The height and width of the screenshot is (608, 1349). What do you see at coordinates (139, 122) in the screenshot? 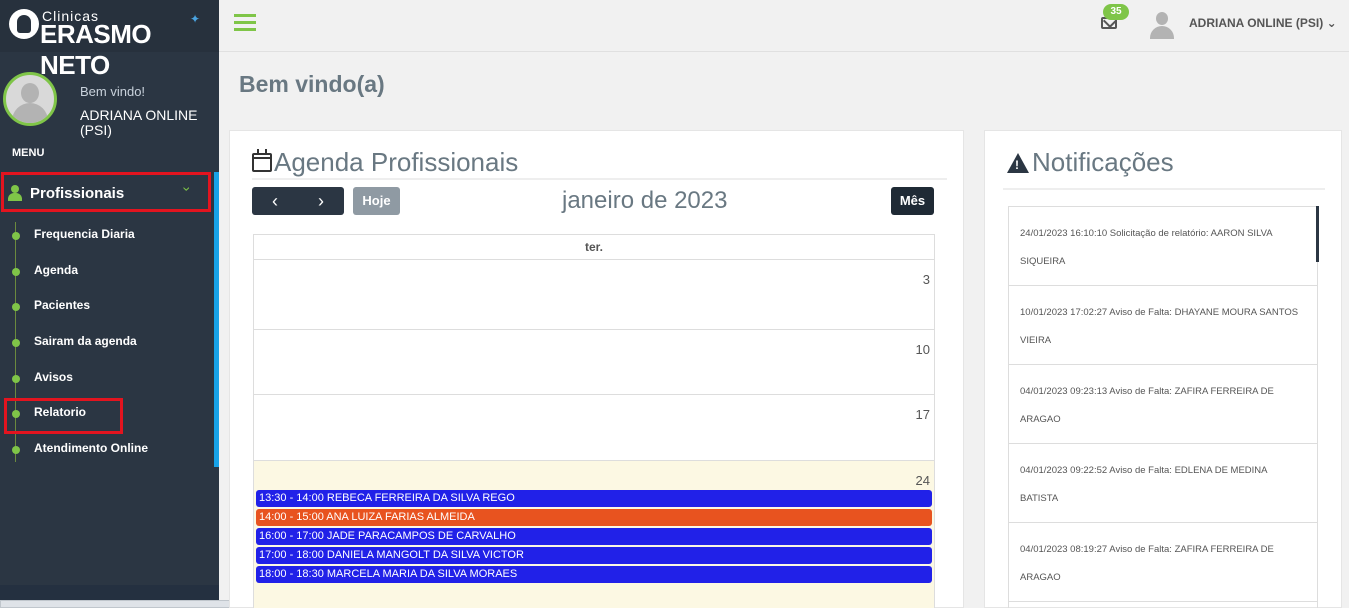
I see `user-name: ADRIANA ONLINE (PSI)` at bounding box center [139, 122].